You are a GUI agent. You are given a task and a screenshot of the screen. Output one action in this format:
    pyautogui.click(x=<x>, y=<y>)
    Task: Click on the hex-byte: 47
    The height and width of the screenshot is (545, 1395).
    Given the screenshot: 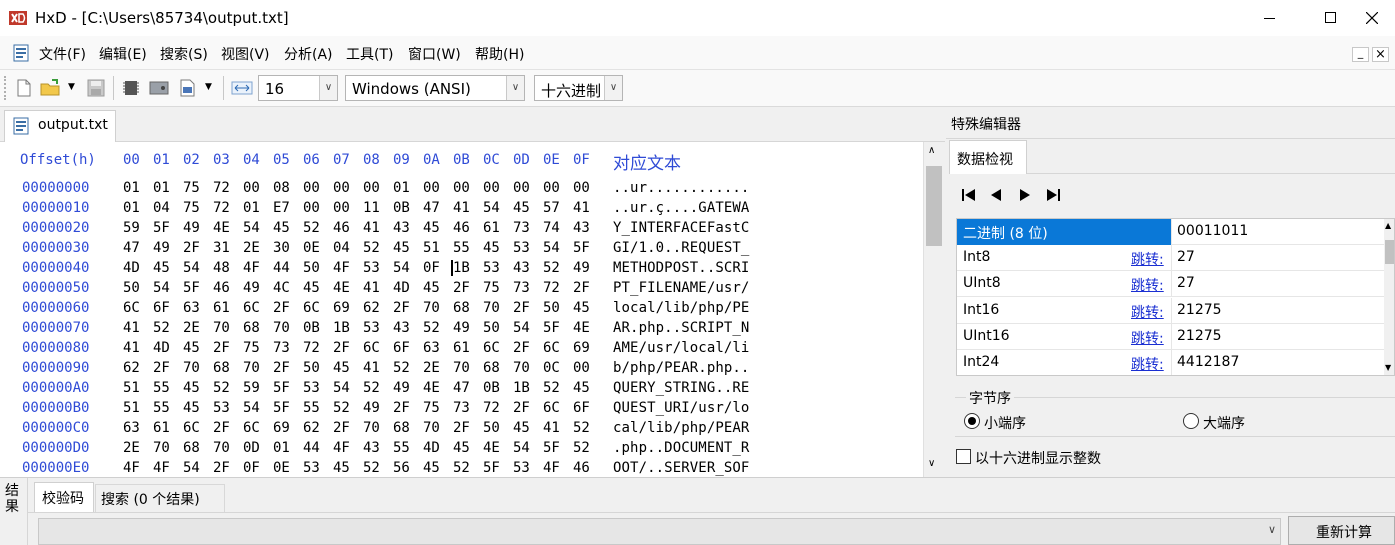 What is the action you would take?
    pyautogui.click(x=431, y=208)
    